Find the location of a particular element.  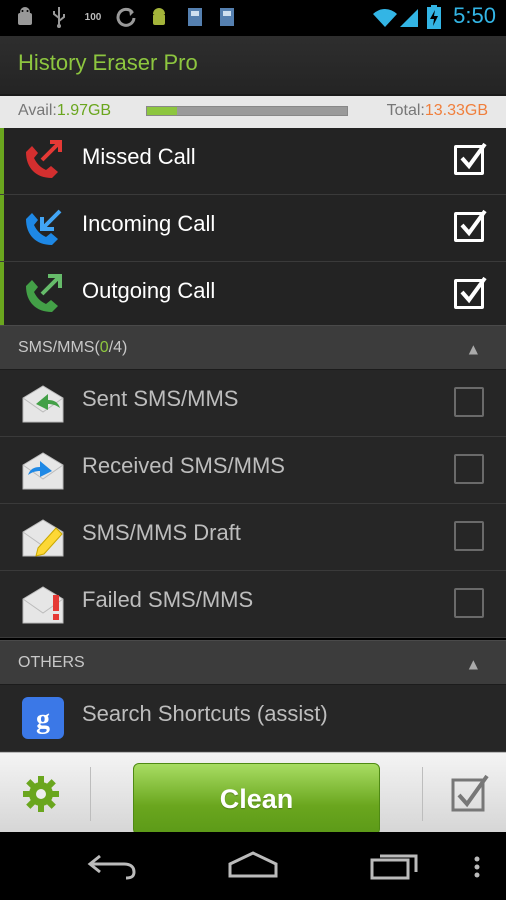

failed-mail-icon is located at coordinates (43, 604).